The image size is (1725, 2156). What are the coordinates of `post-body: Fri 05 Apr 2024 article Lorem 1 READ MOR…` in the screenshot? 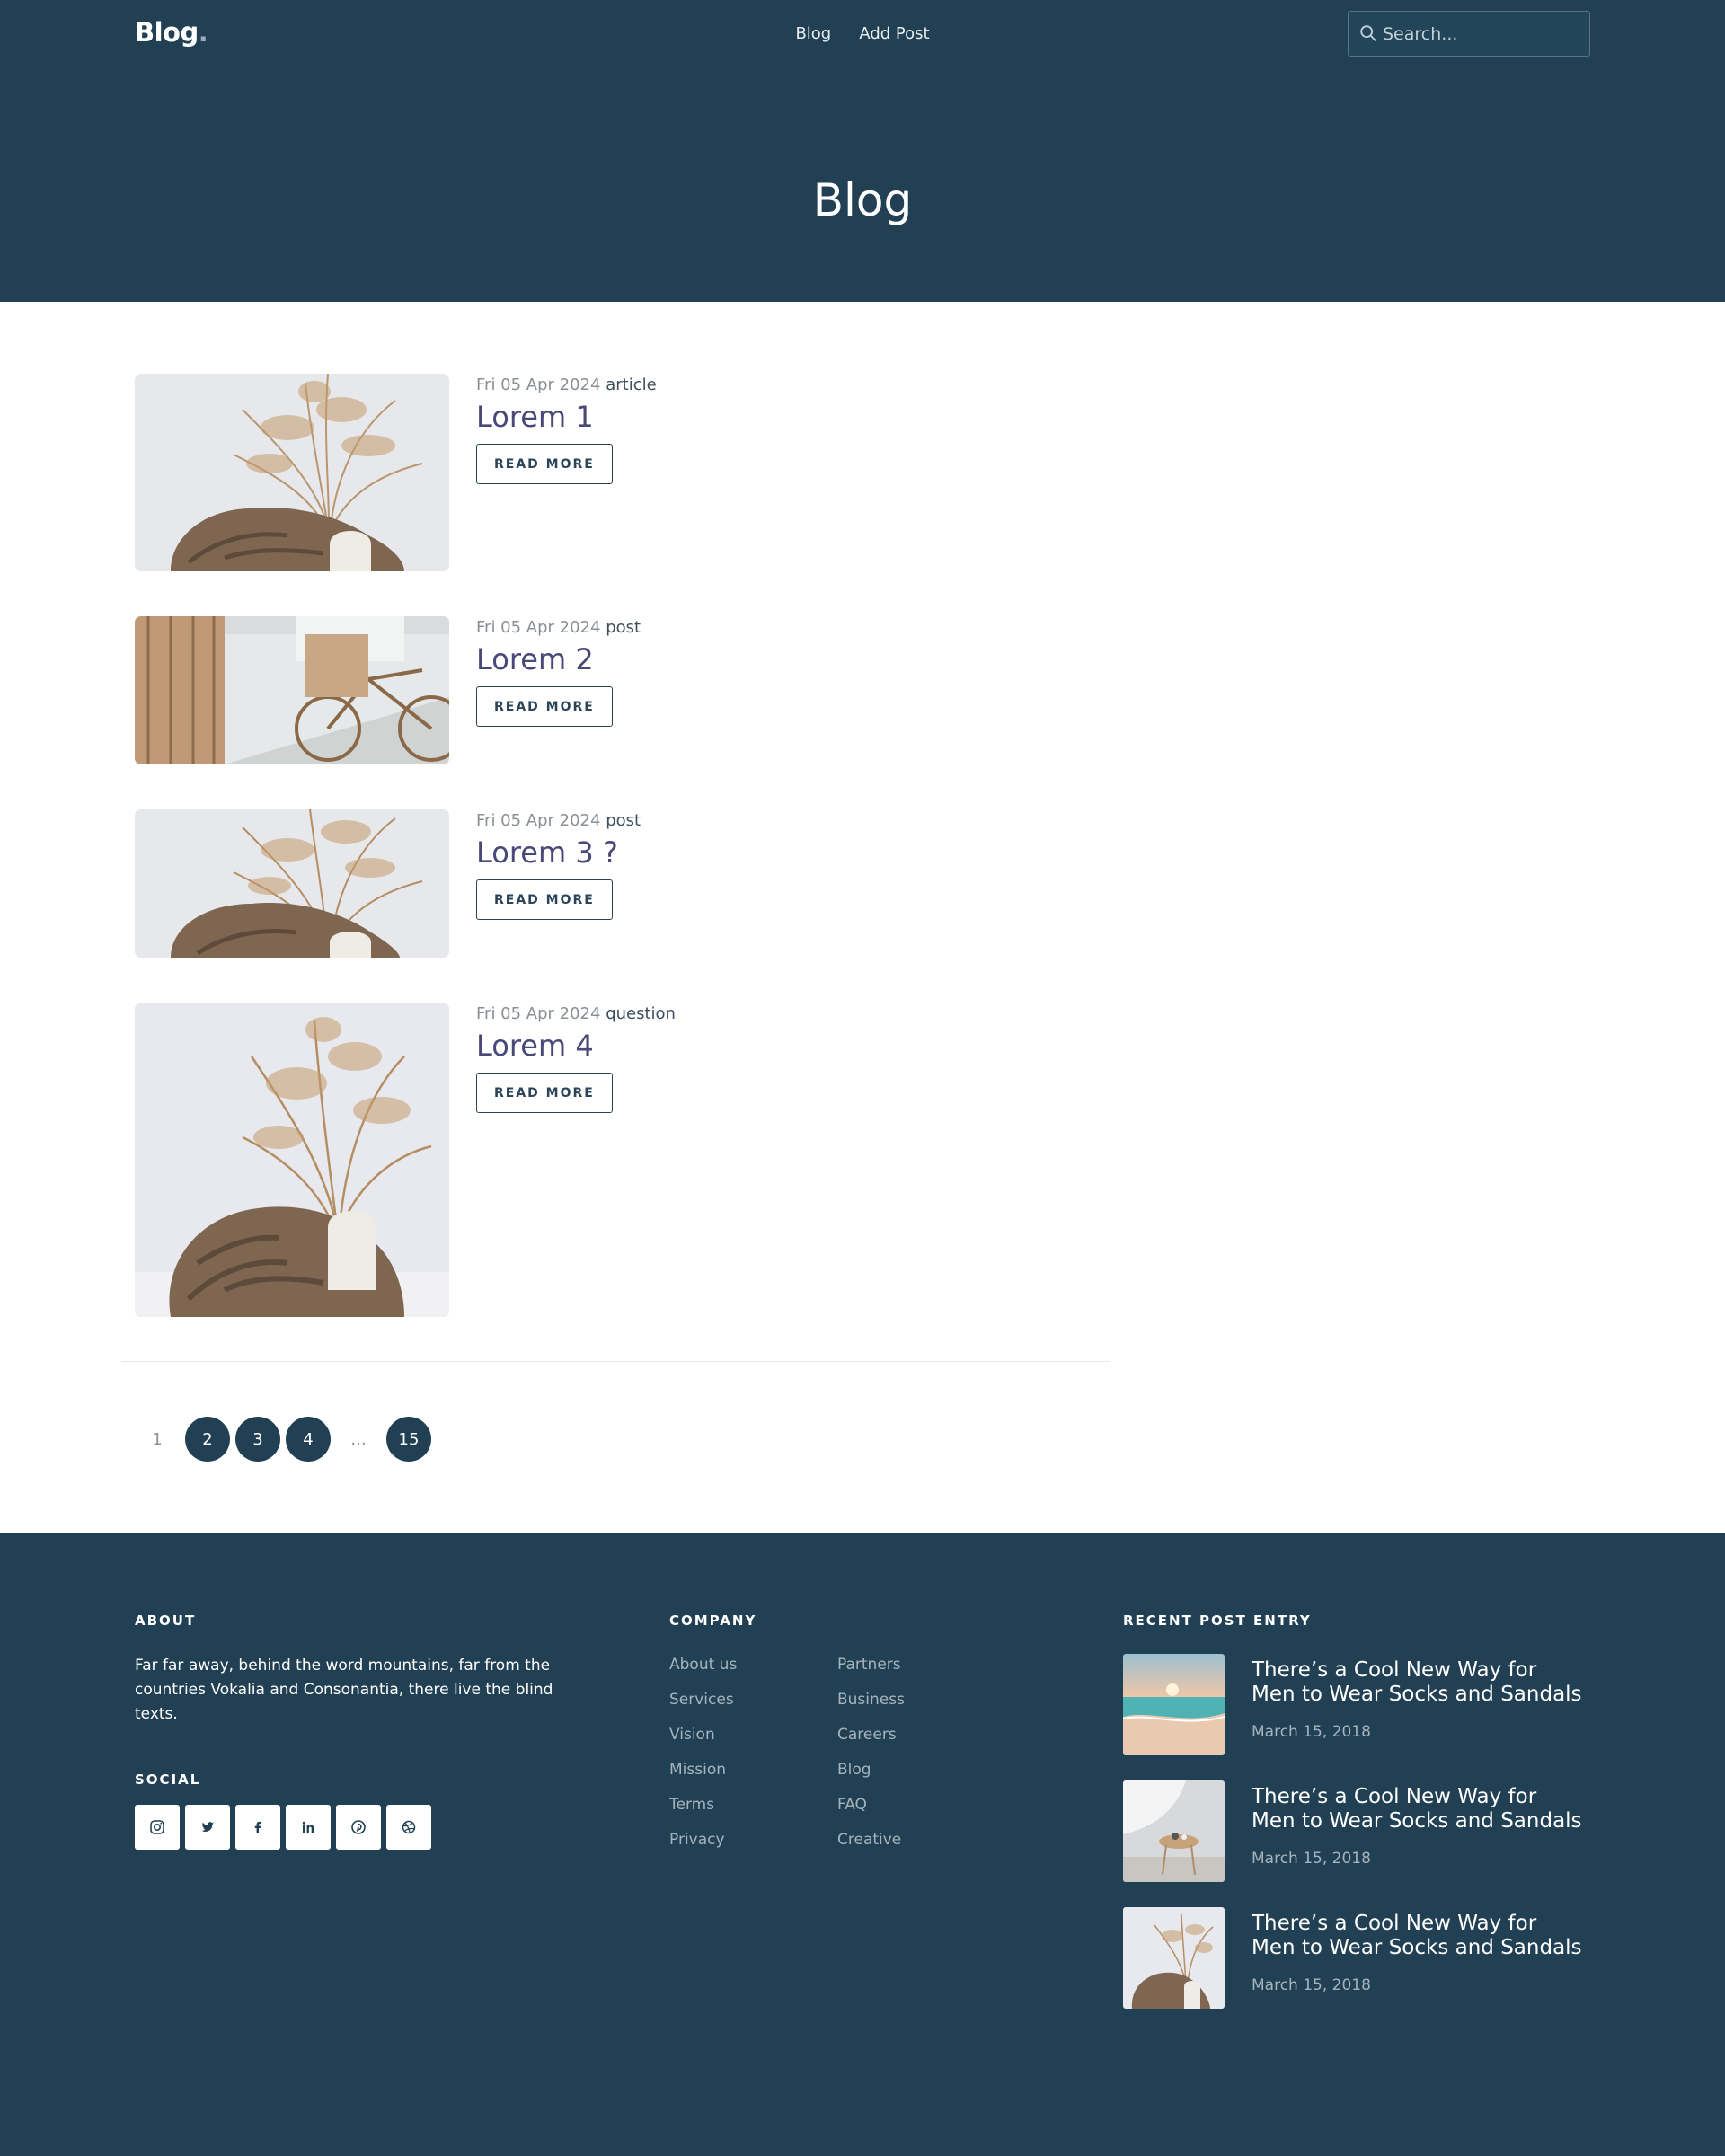 It's located at (566, 429).